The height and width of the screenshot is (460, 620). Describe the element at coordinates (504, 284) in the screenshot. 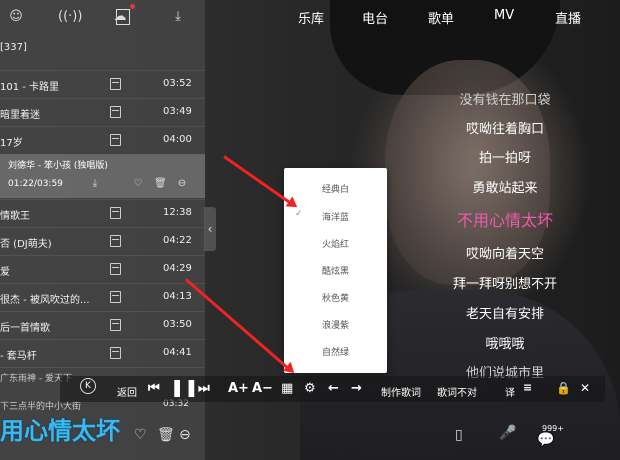

I see `lyric-line: 拜一拜呀别想不开` at that location.